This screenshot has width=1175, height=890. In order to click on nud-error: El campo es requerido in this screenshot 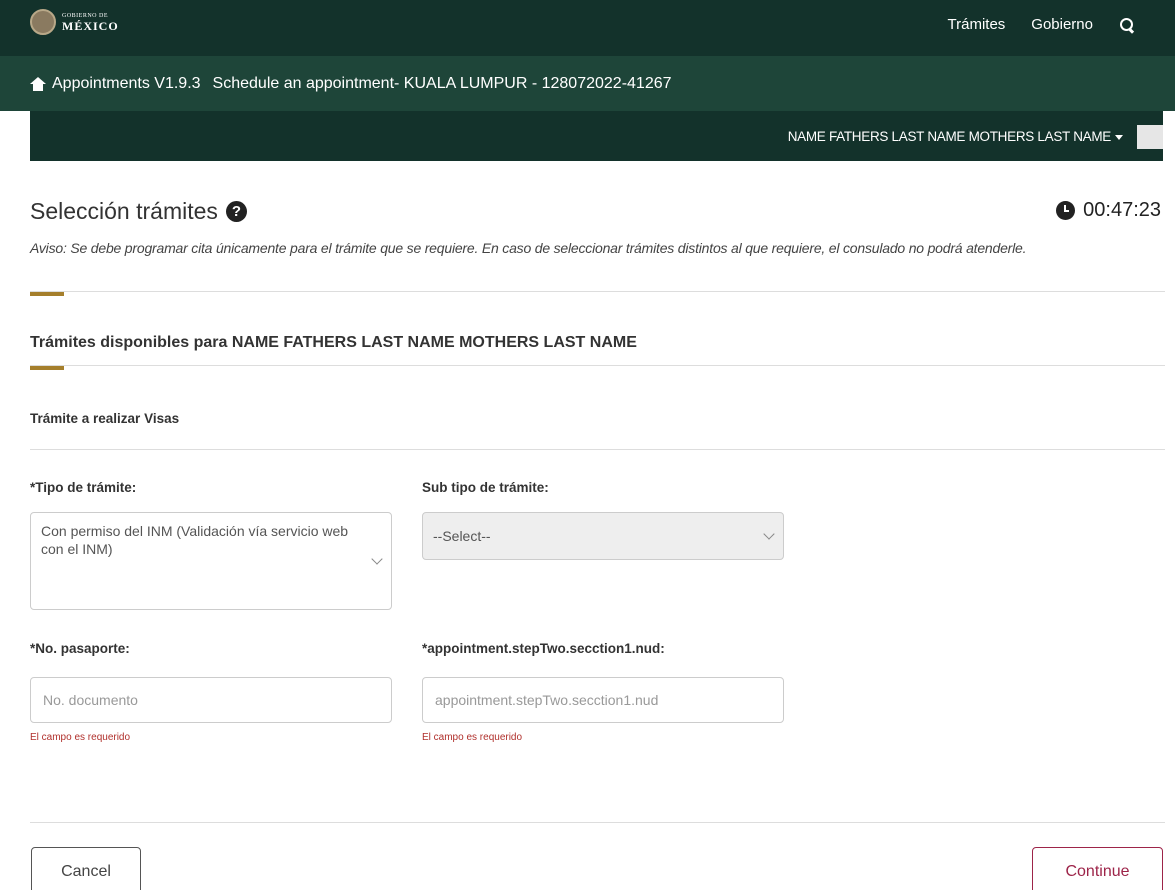, I will do `click(472, 737)`.